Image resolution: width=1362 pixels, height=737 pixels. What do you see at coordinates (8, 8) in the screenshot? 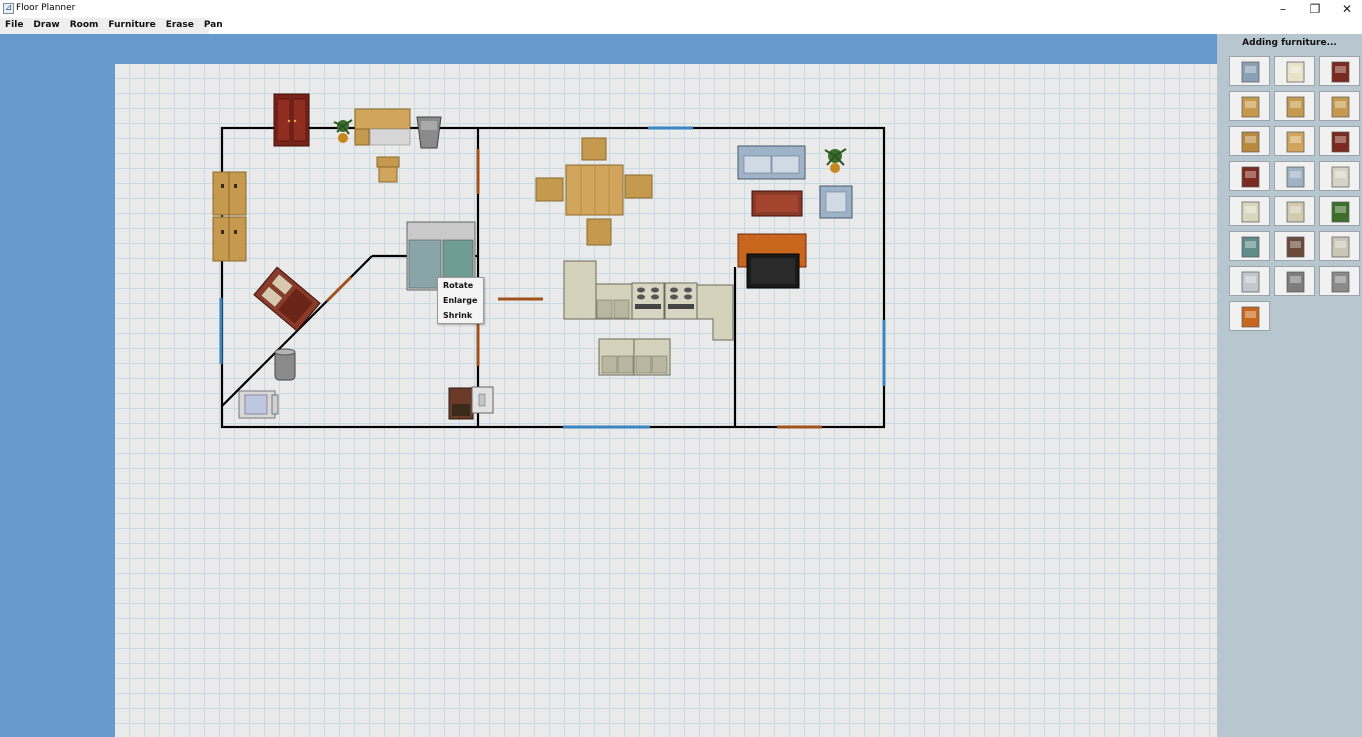
I see `app-icon: ⊿` at bounding box center [8, 8].